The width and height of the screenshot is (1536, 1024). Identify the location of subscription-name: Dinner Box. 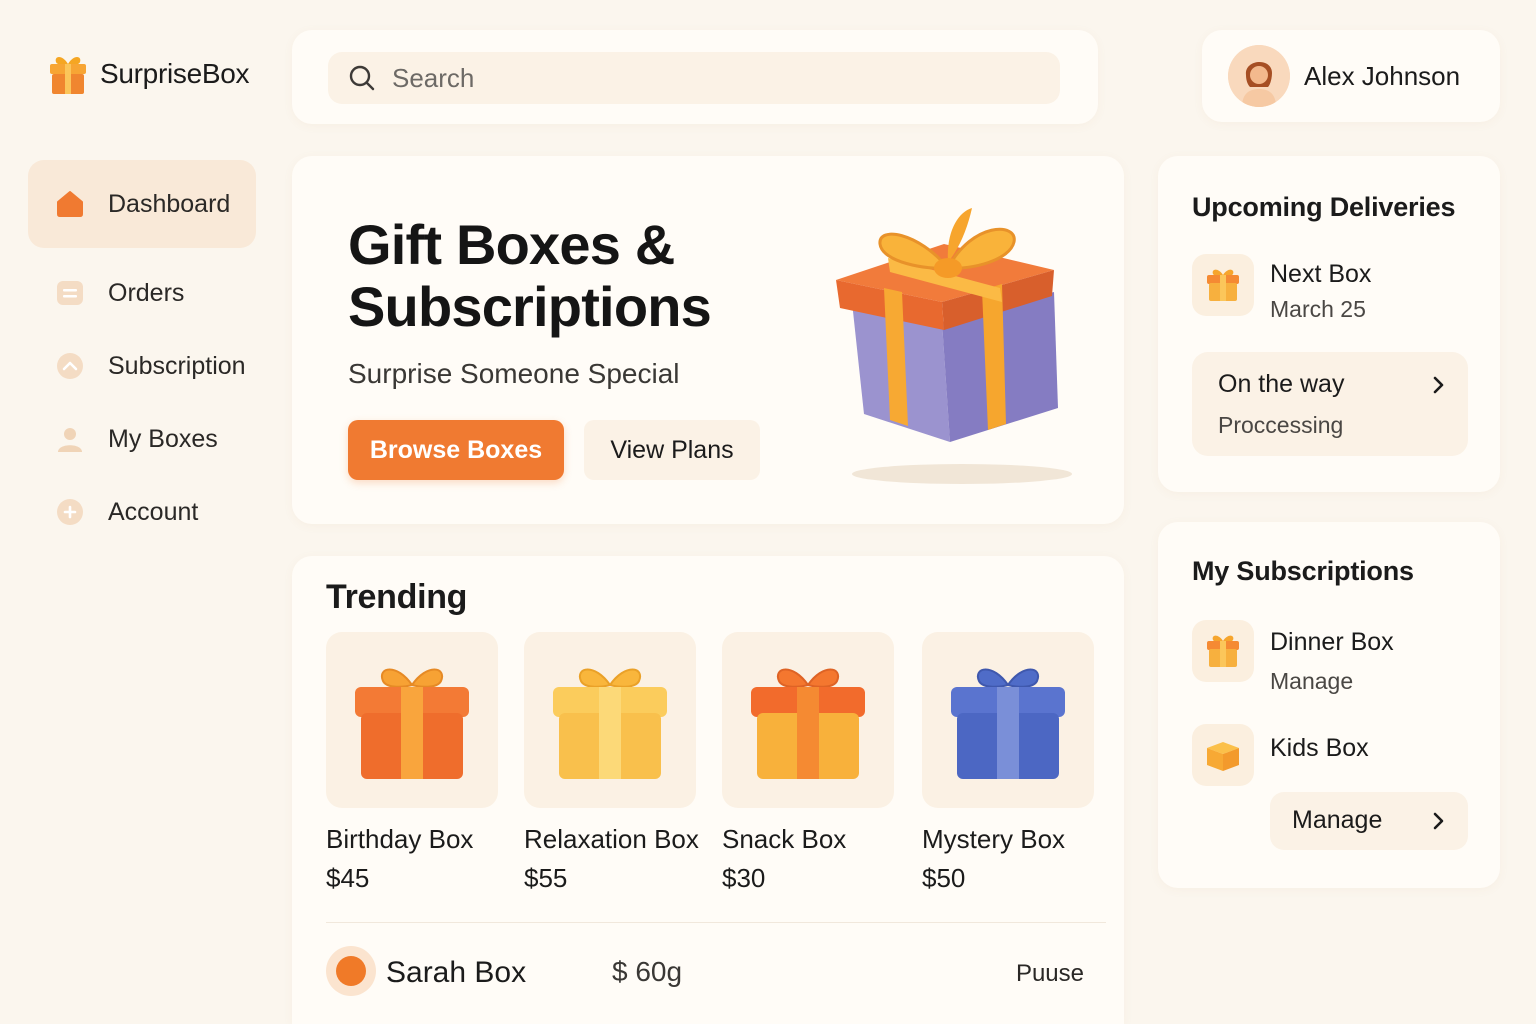
(1332, 642).